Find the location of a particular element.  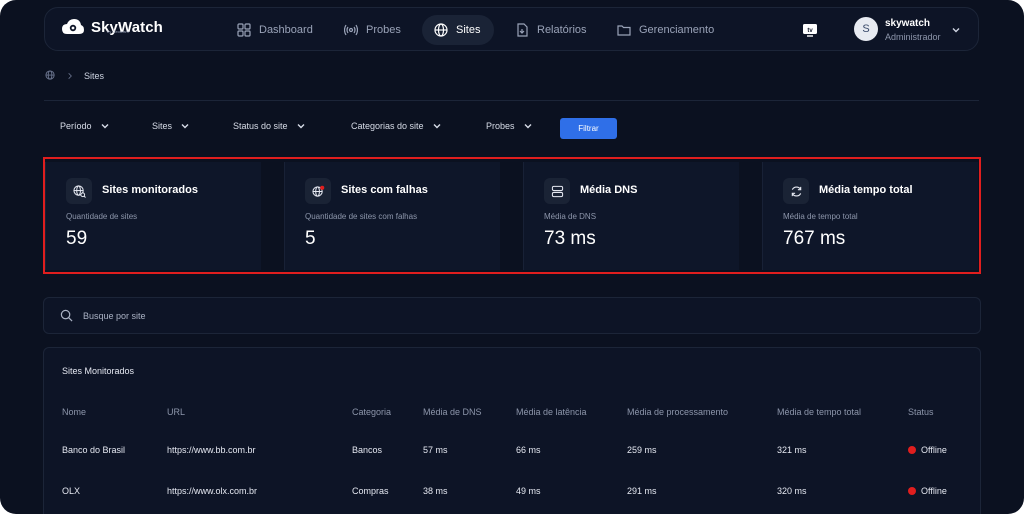

cell-dns: 38 ms is located at coordinates (435, 491).